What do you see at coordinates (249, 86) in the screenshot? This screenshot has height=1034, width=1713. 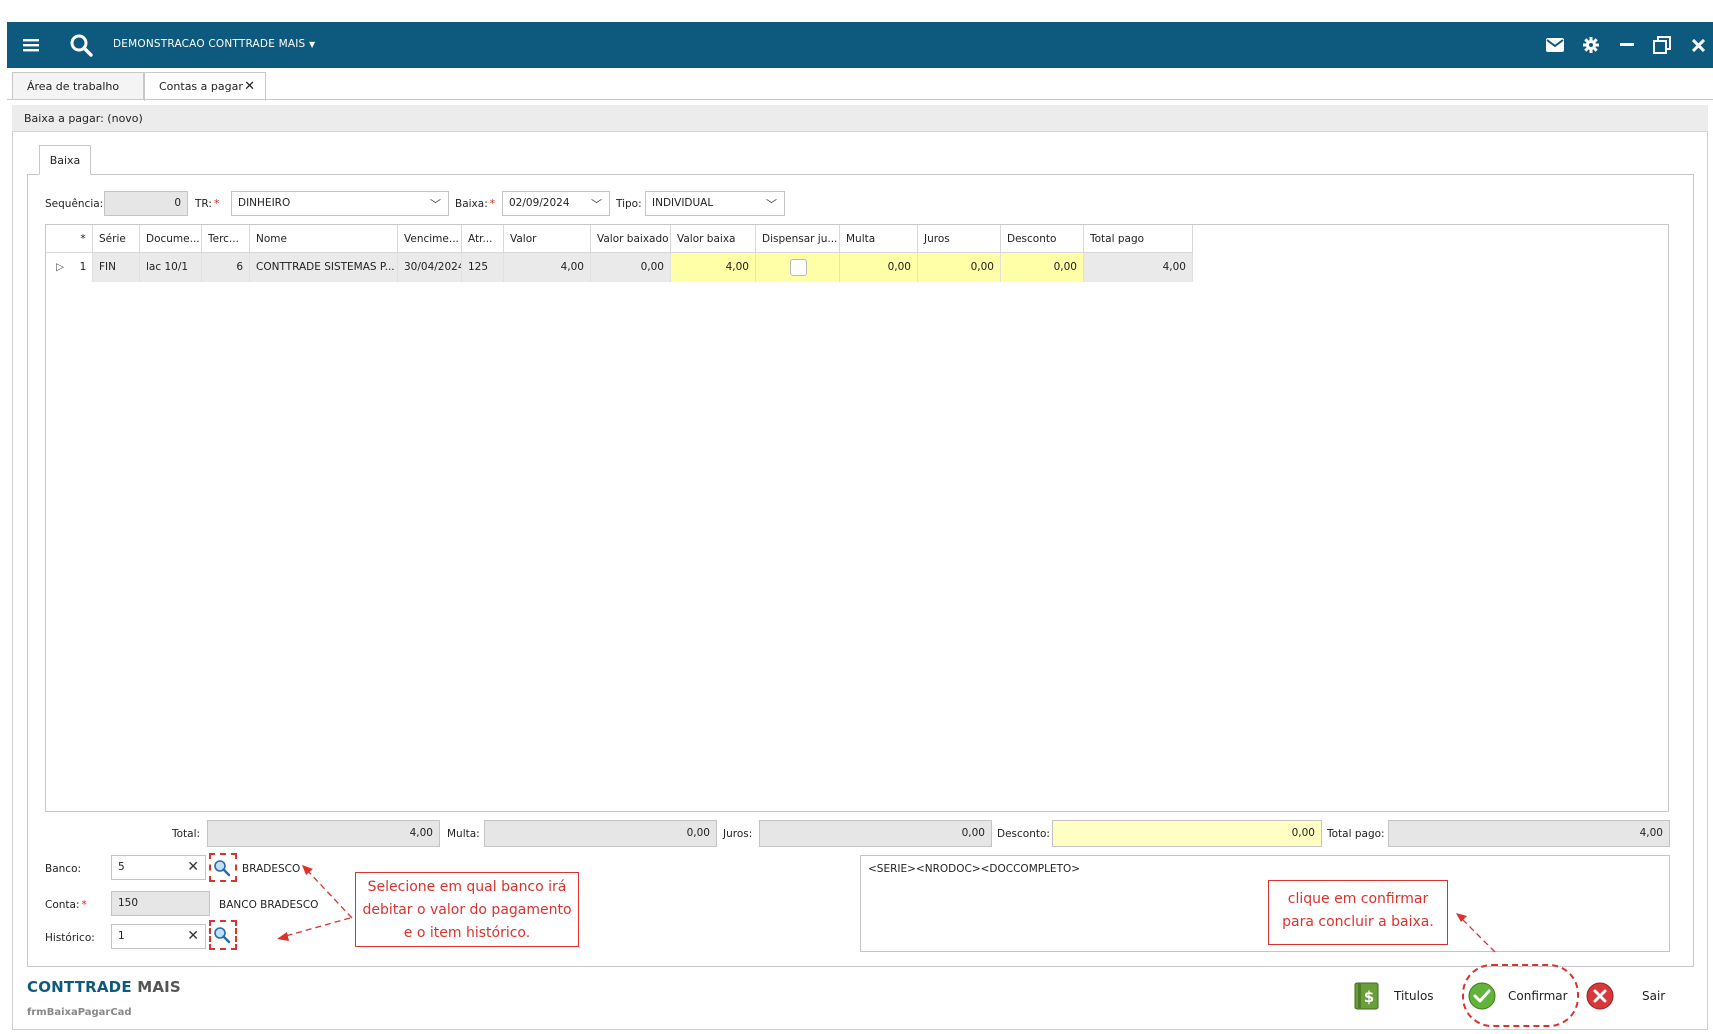 I see `tab-close-icon: ✕` at bounding box center [249, 86].